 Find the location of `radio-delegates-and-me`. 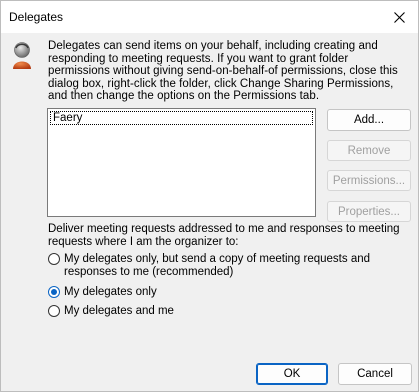

radio-delegates-and-me is located at coordinates (54, 311).